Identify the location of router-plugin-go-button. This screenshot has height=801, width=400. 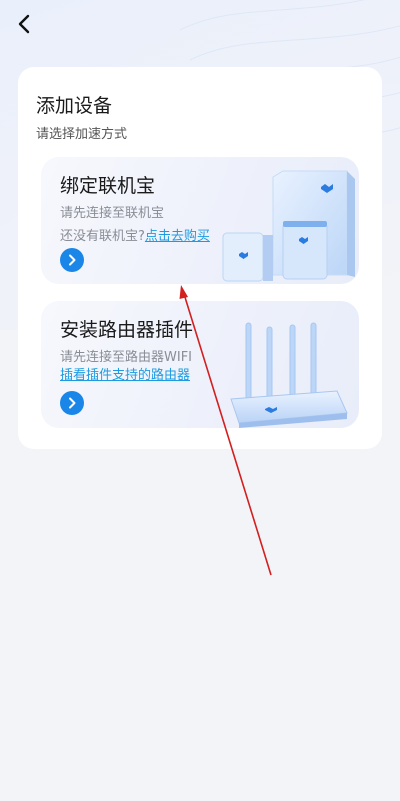
(72, 403).